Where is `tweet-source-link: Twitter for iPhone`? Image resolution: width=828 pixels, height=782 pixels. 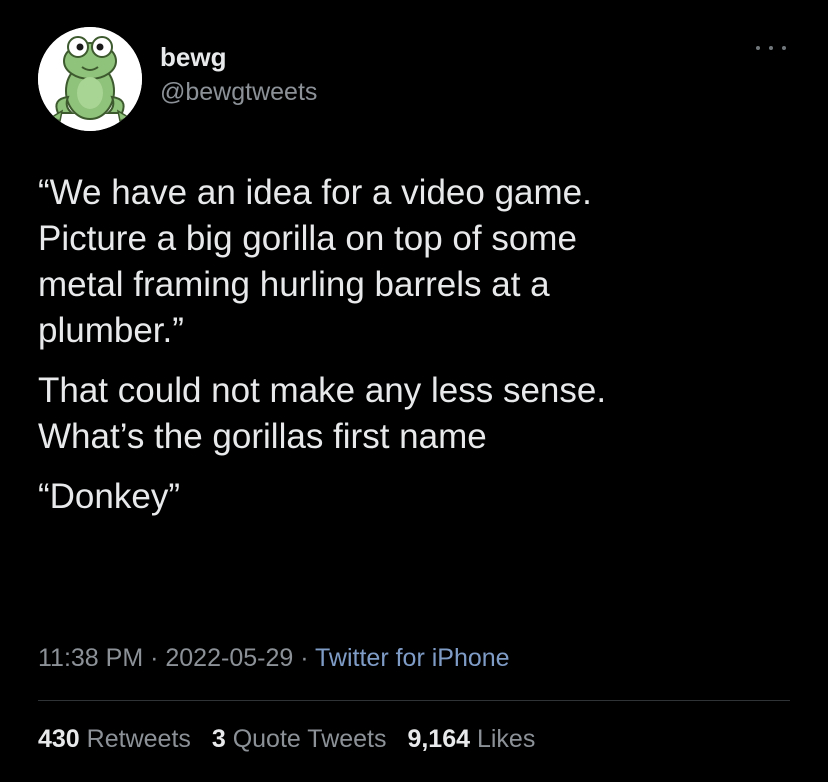 tweet-source-link: Twitter for iPhone is located at coordinates (412, 658).